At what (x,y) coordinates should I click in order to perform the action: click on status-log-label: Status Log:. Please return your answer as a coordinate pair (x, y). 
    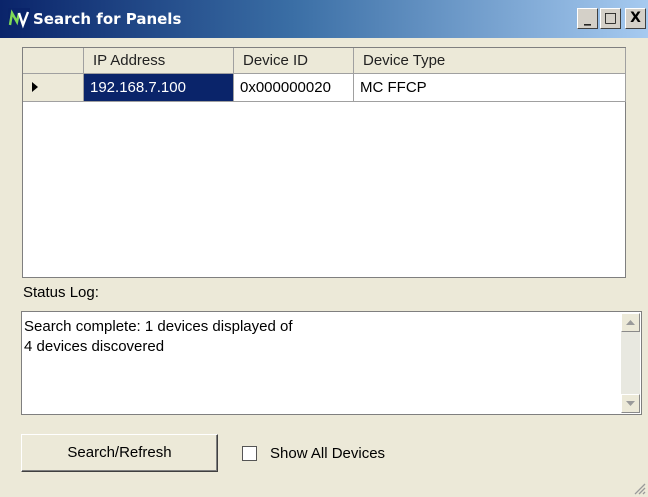
    Looking at the image, I should click on (61, 292).